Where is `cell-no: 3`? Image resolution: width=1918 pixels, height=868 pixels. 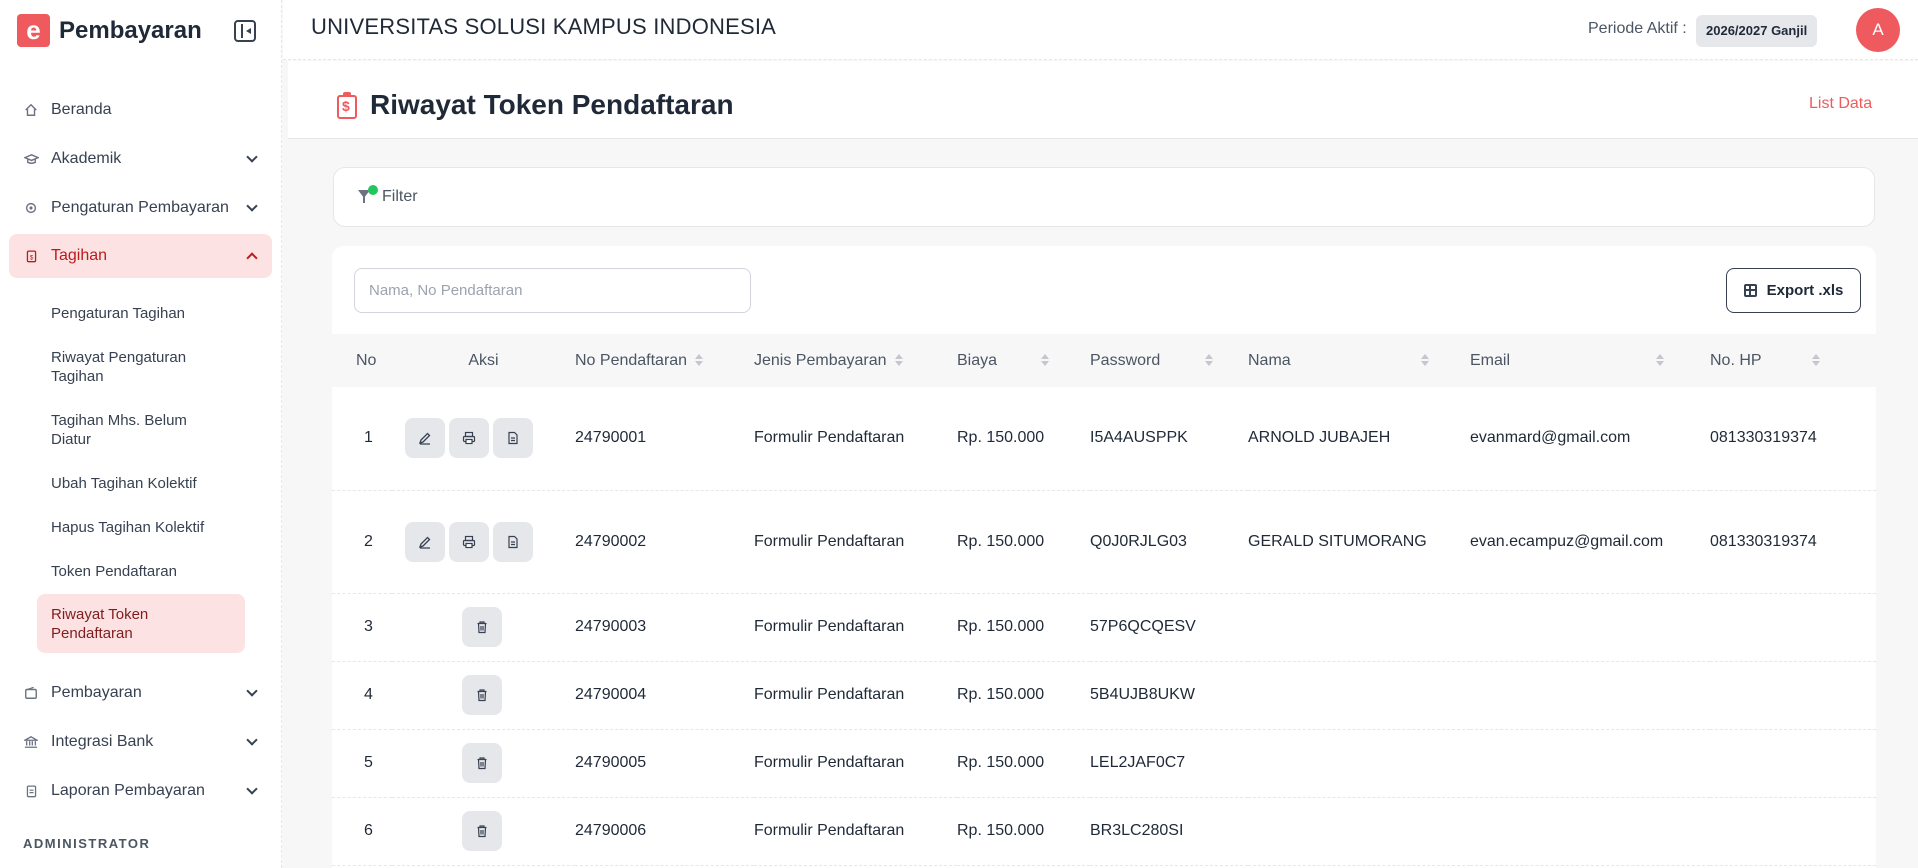 cell-no: 3 is located at coordinates (362, 627).